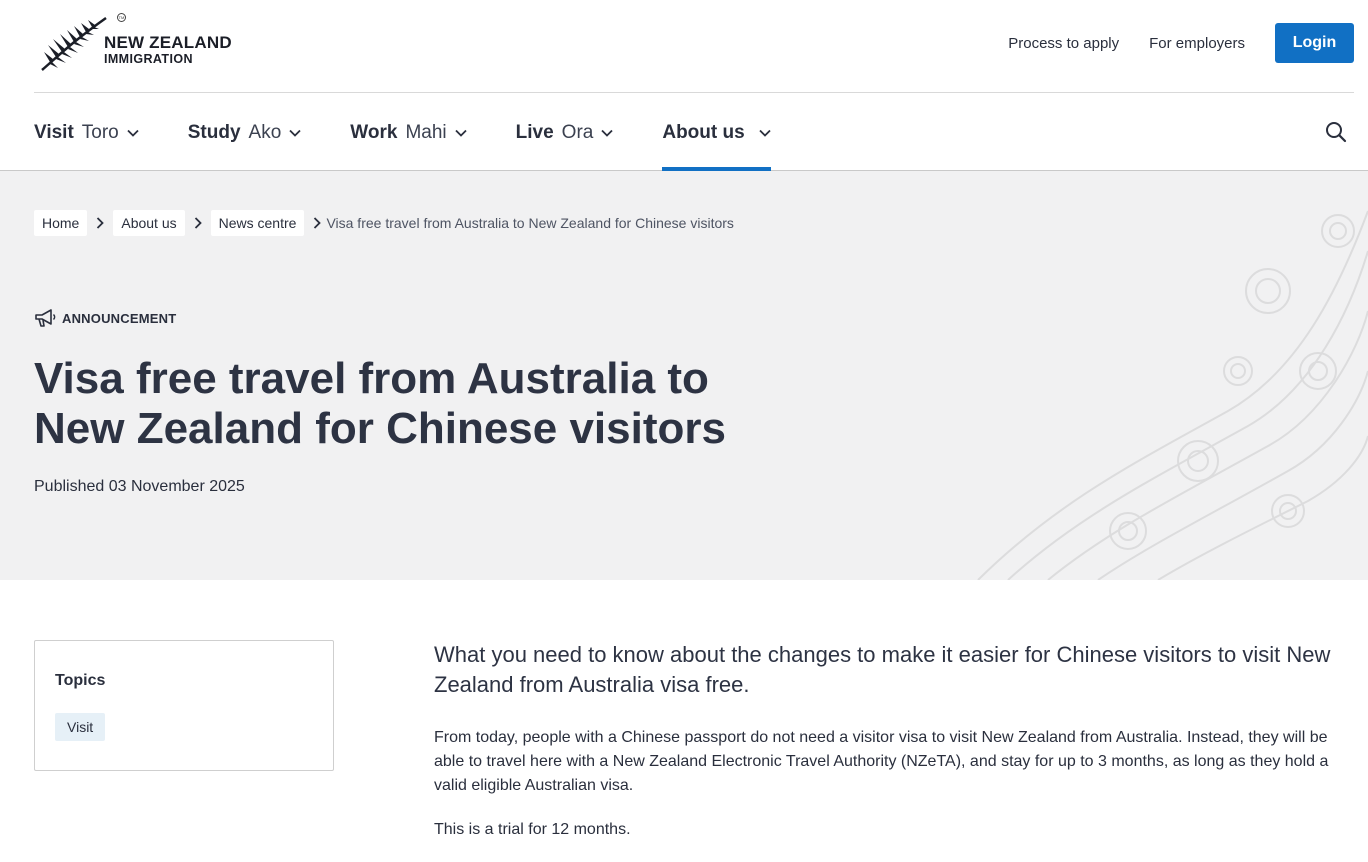  What do you see at coordinates (1172, 395) in the screenshot?
I see `koru-pattern-decoration` at bounding box center [1172, 395].